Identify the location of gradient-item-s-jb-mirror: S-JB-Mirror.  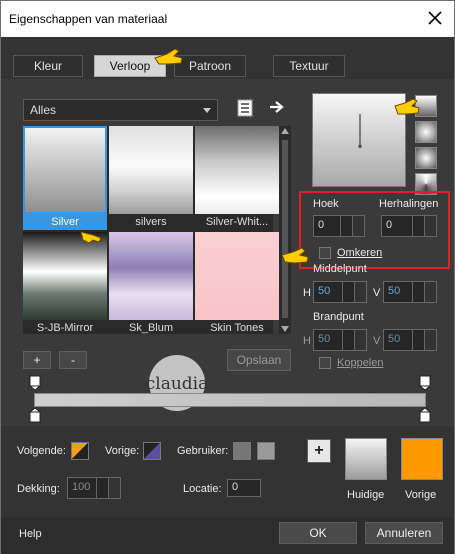
(65, 284).